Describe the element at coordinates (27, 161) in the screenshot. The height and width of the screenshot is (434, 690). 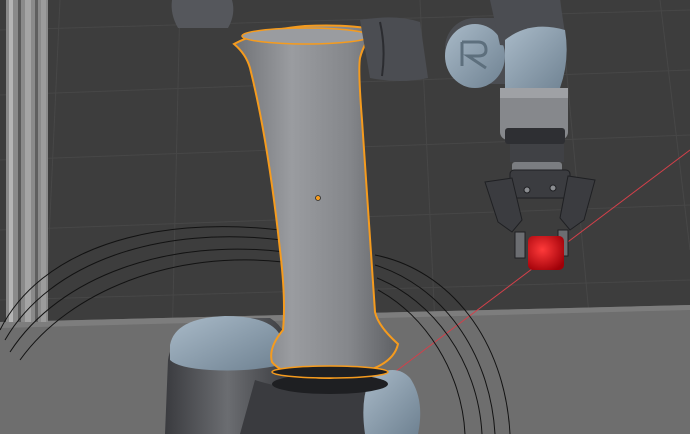
I see `scaffold-pillar` at that location.